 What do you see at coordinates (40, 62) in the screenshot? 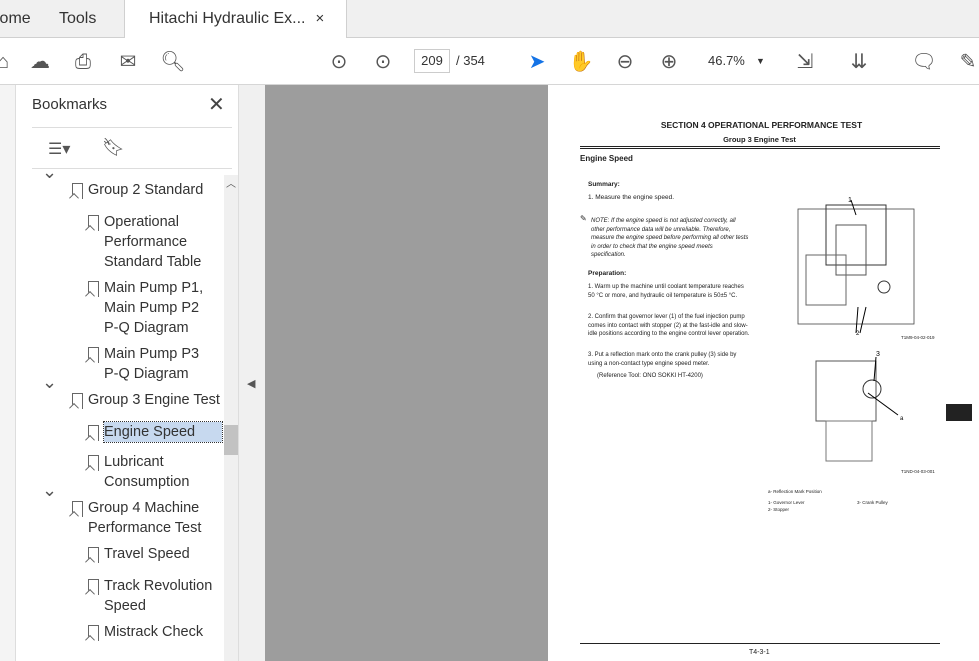
I see `upload-cloud-icon: ☁` at bounding box center [40, 62].